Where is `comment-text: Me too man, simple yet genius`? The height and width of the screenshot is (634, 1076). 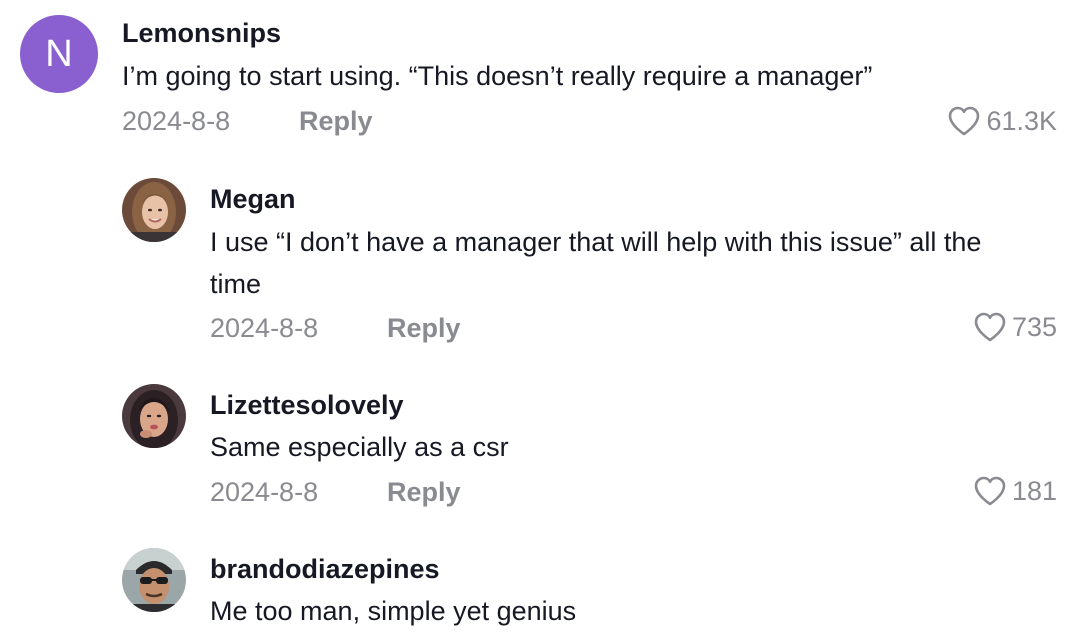 comment-text: Me too man, simple yet genius is located at coordinates (393, 611).